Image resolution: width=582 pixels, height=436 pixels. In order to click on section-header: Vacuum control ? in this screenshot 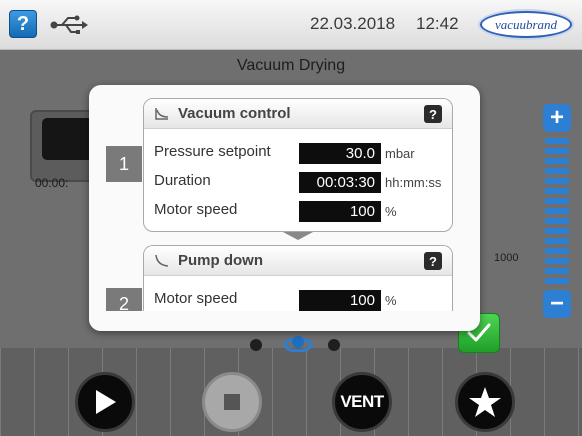, I will do `click(298, 114)`.